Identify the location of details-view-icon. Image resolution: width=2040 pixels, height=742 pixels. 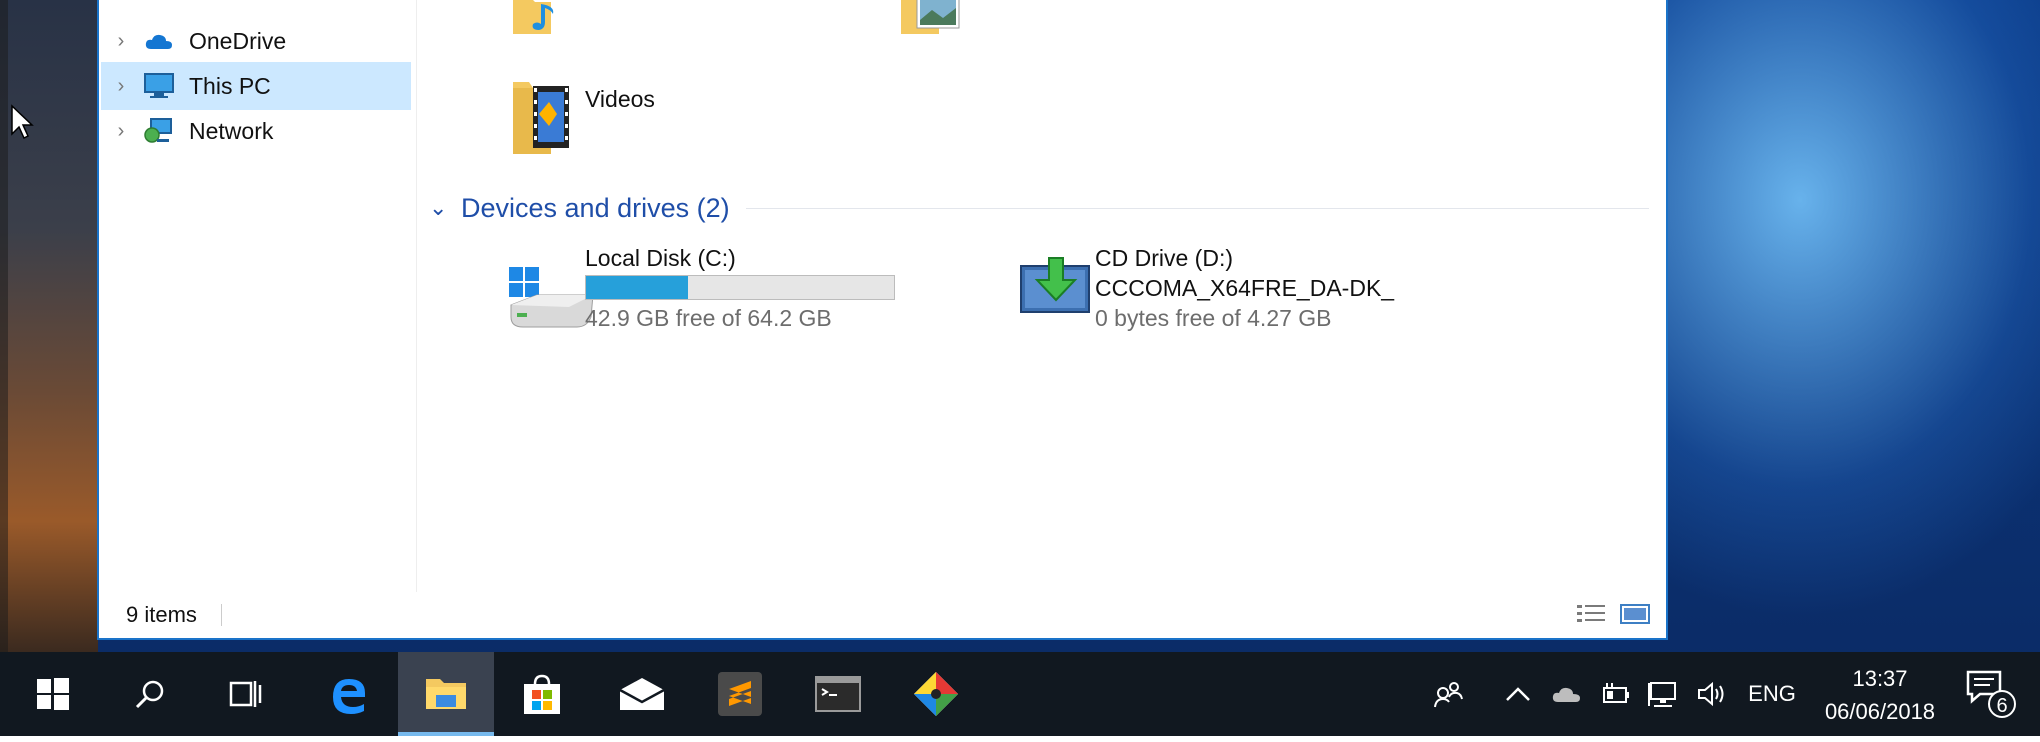
(1591, 614).